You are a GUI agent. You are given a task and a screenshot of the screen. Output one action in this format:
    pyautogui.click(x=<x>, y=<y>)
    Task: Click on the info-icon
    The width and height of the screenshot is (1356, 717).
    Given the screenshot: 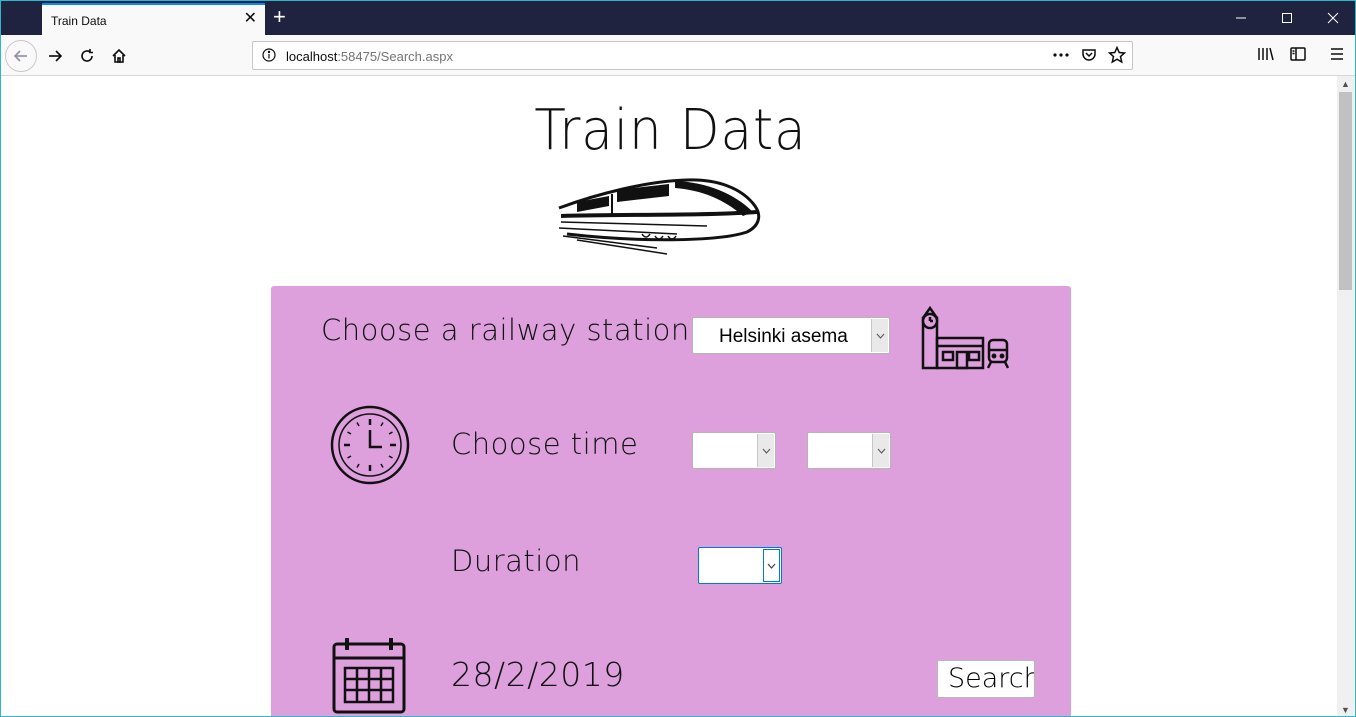 What is the action you would take?
    pyautogui.click(x=269, y=57)
    